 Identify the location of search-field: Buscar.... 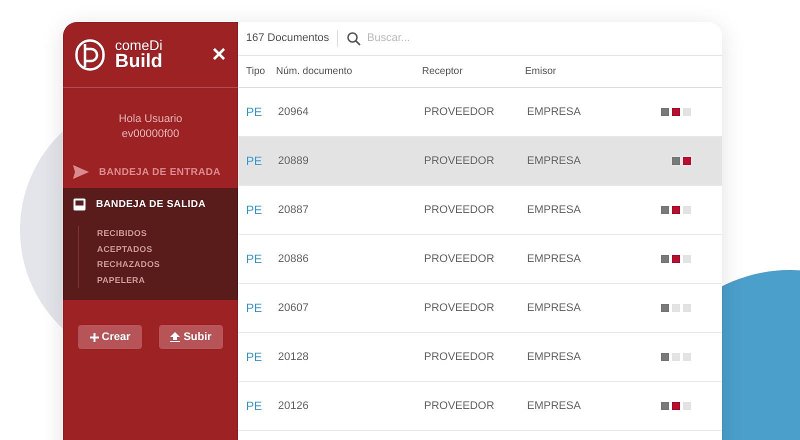
(467, 38).